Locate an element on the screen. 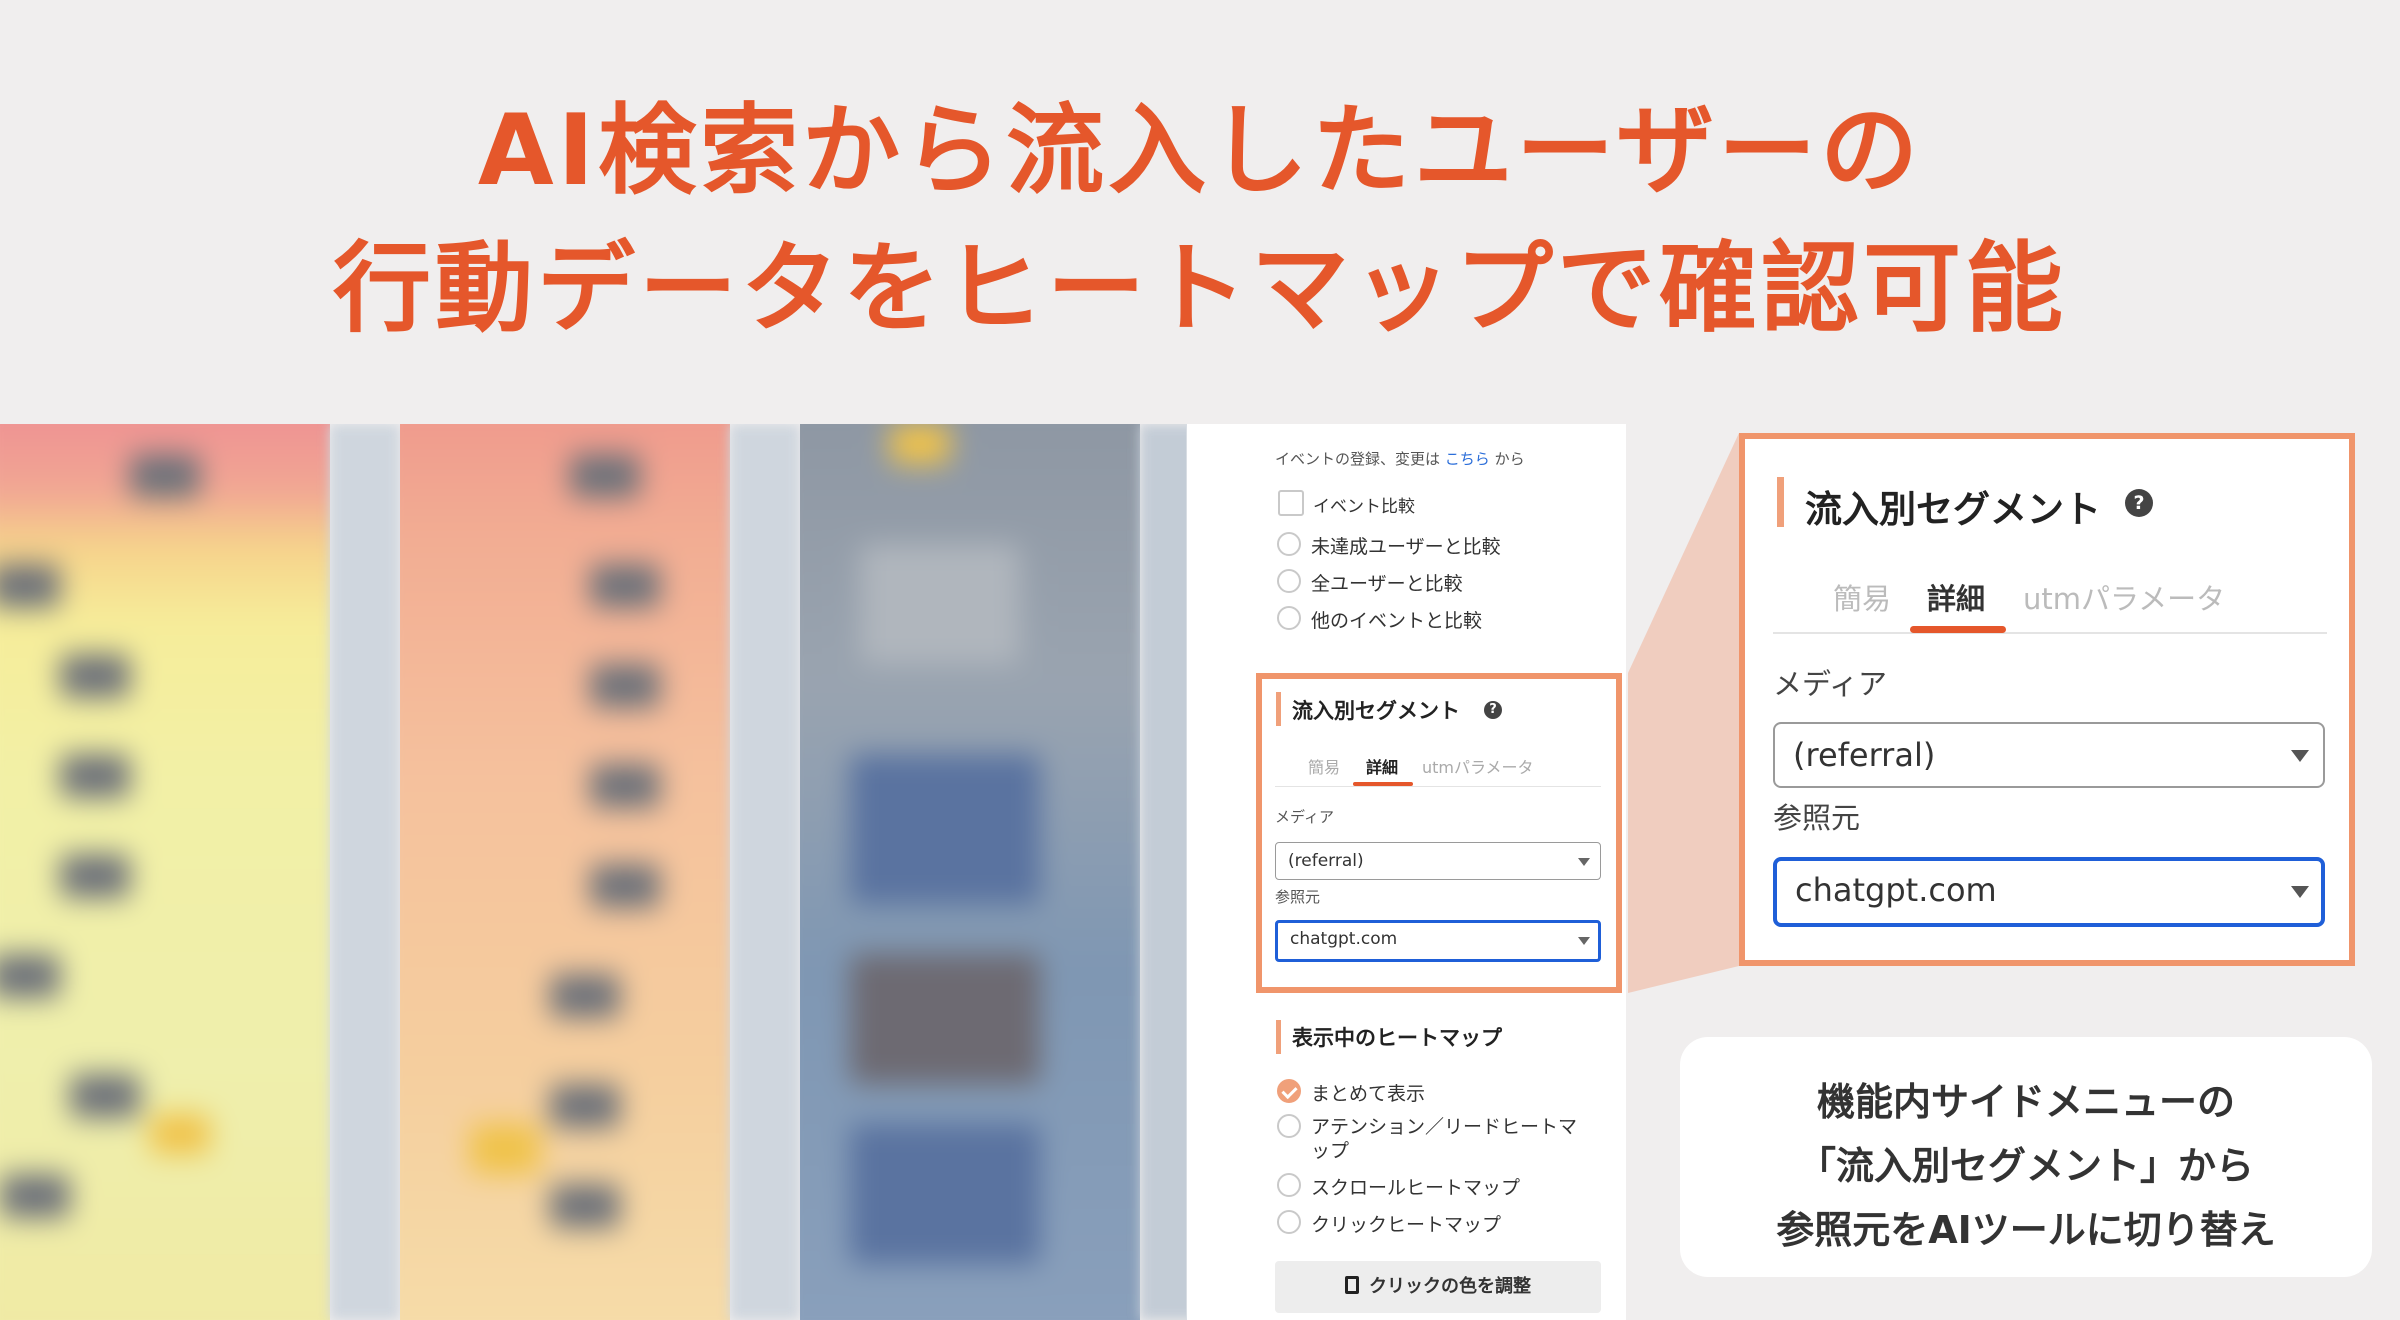 The image size is (2400, 1320). event-settings-note: イベントの登録、変更は こちら から is located at coordinates (1400, 459).